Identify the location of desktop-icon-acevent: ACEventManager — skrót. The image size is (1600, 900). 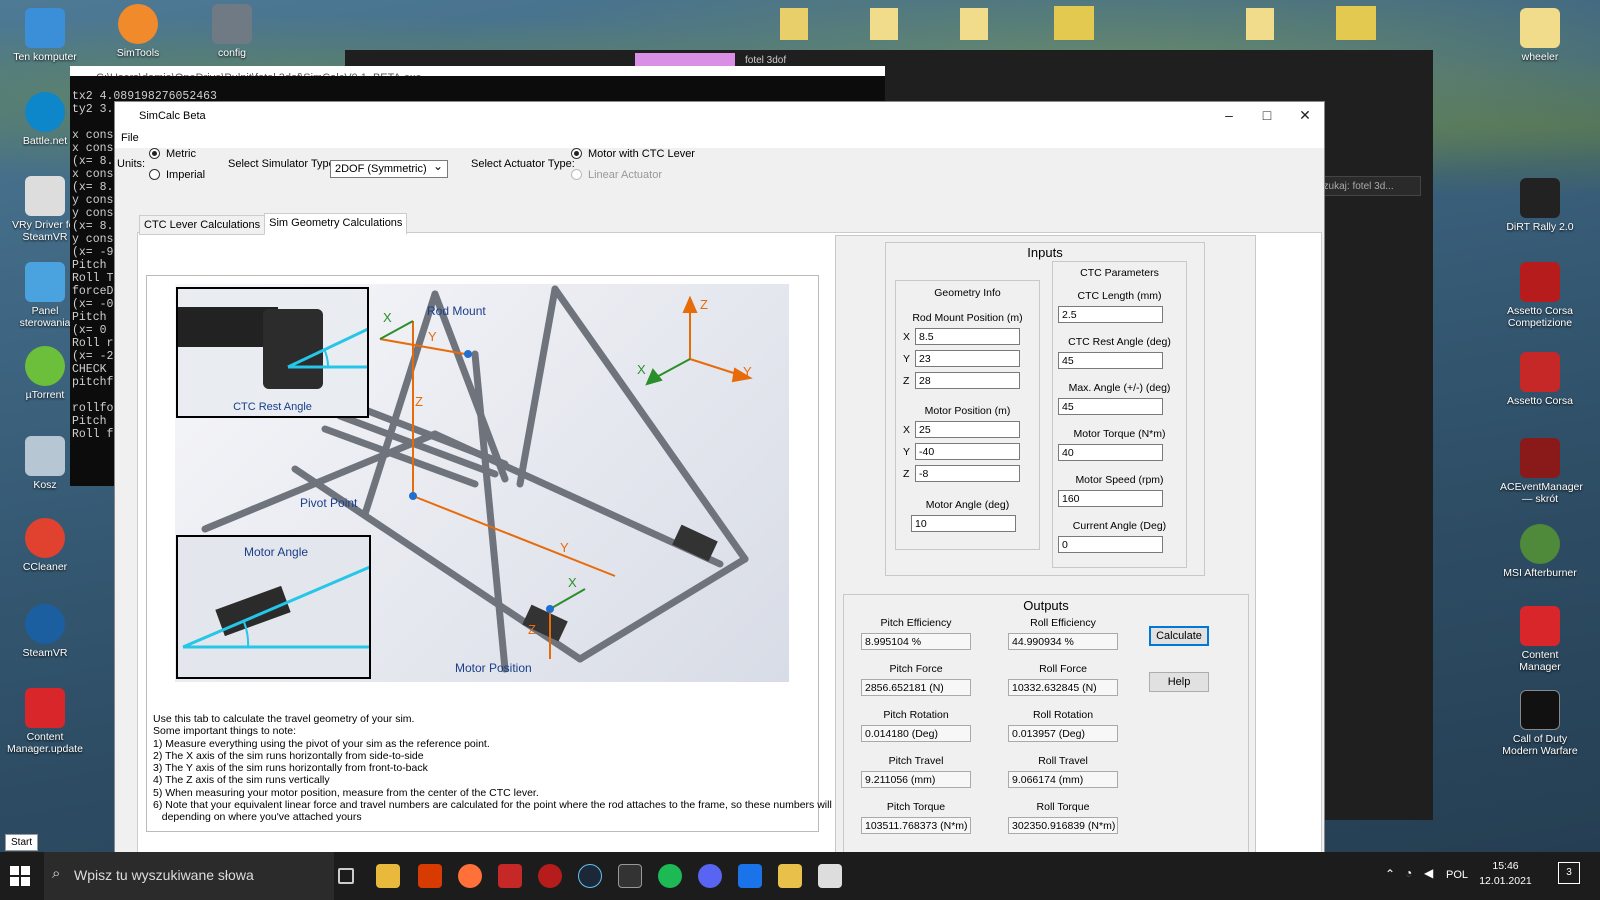
(1541, 471).